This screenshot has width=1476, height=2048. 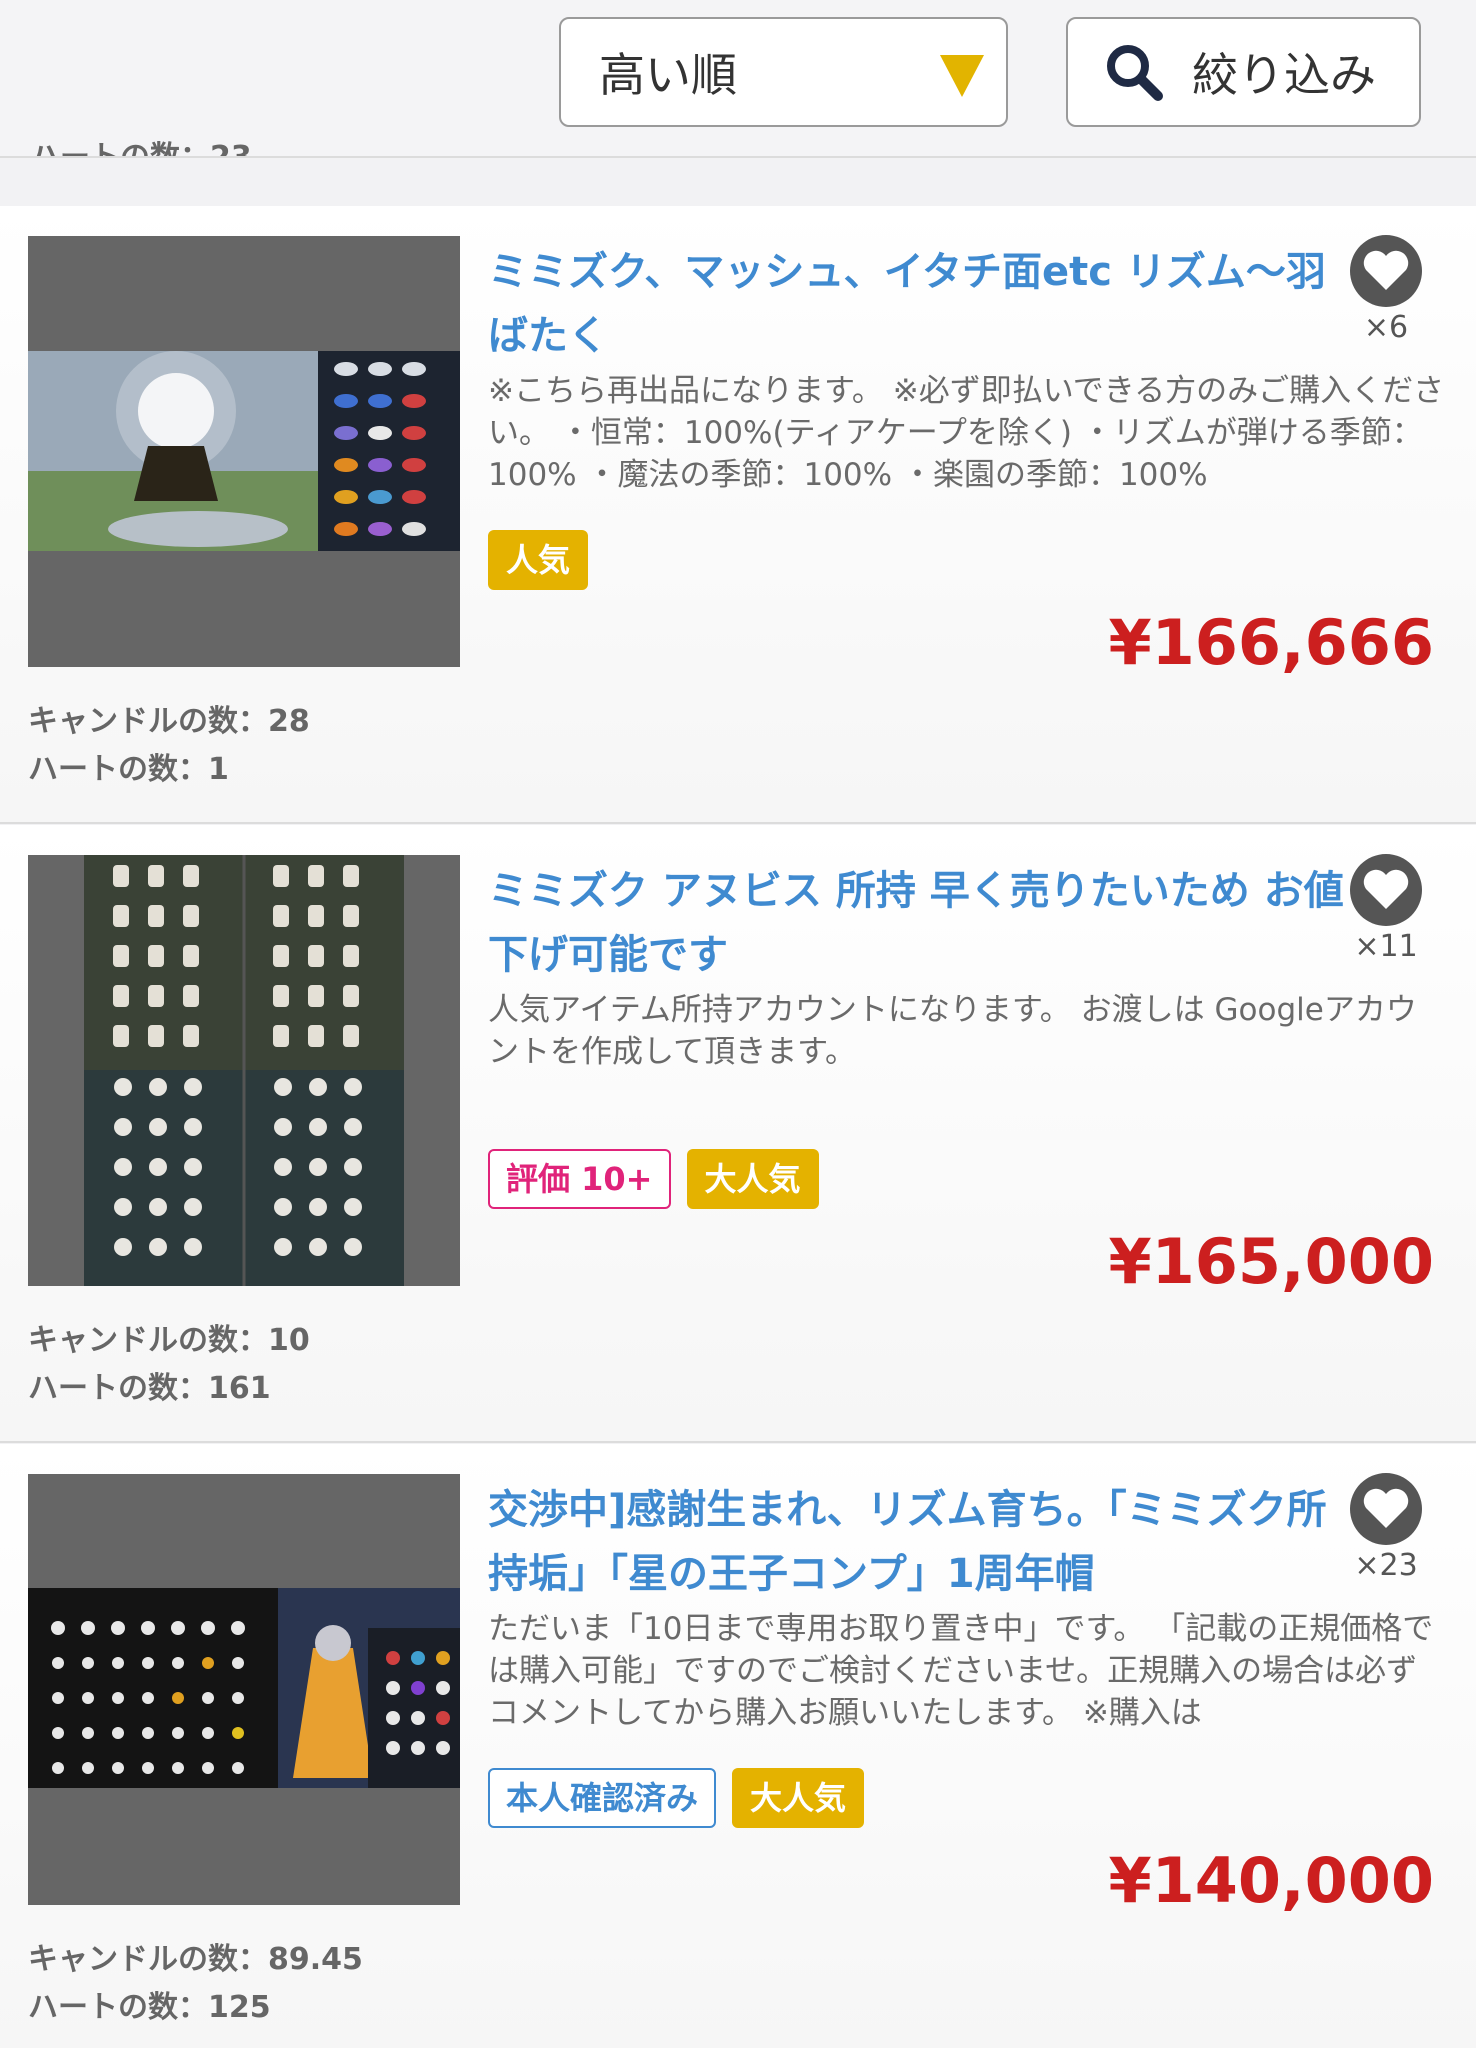 What do you see at coordinates (579, 1179) in the screenshot?
I see `rating-badge: 評価 10+` at bounding box center [579, 1179].